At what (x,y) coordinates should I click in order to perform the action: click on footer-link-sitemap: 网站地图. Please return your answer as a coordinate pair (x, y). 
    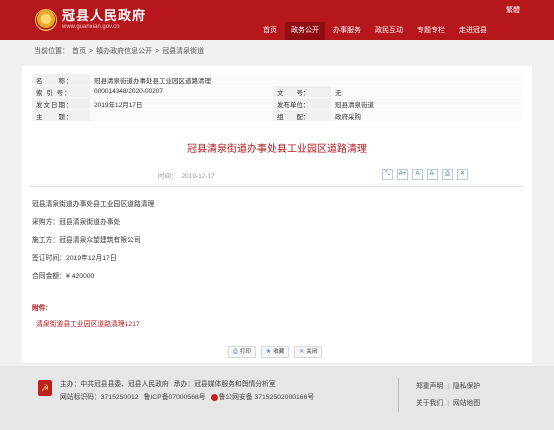
    Looking at the image, I should click on (466, 403).